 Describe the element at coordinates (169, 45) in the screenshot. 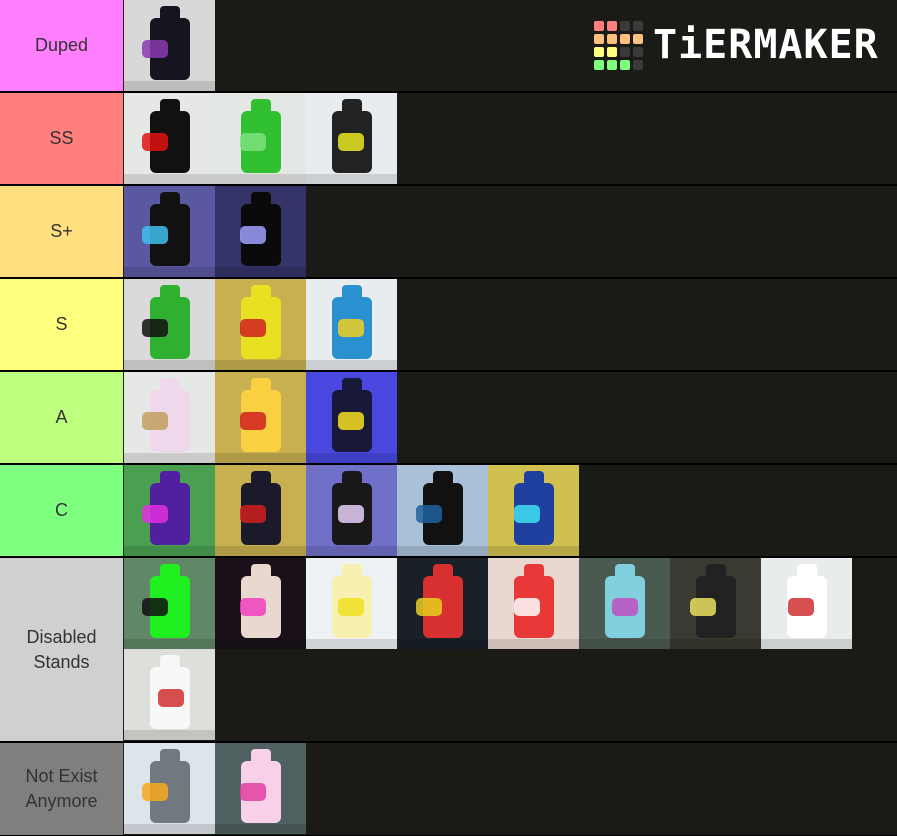

I see `tier-item-dark-purple-stand` at that location.